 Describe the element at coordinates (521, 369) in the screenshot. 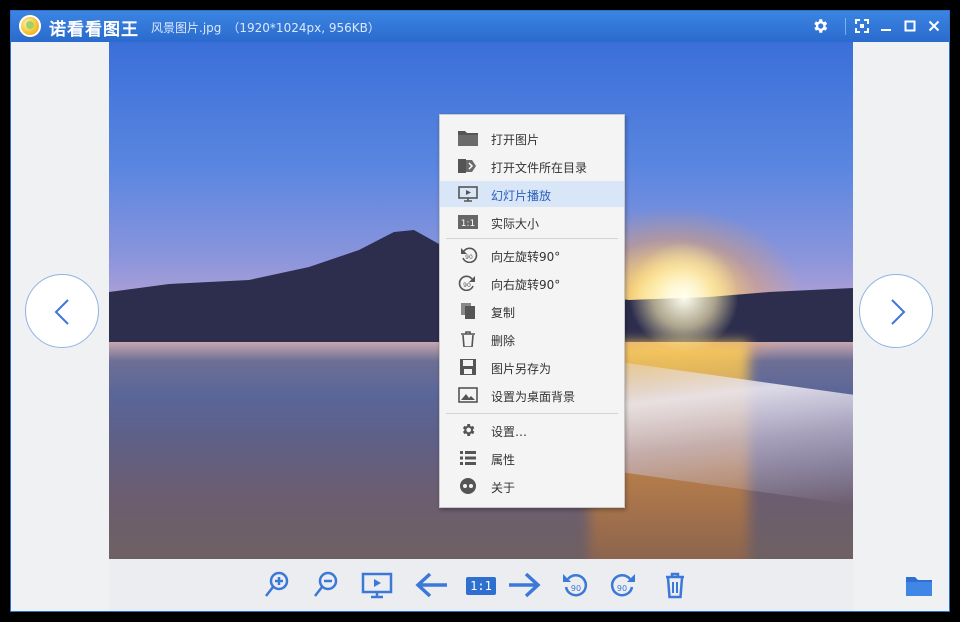

I see `menu-item-label: 图片另存为` at that location.